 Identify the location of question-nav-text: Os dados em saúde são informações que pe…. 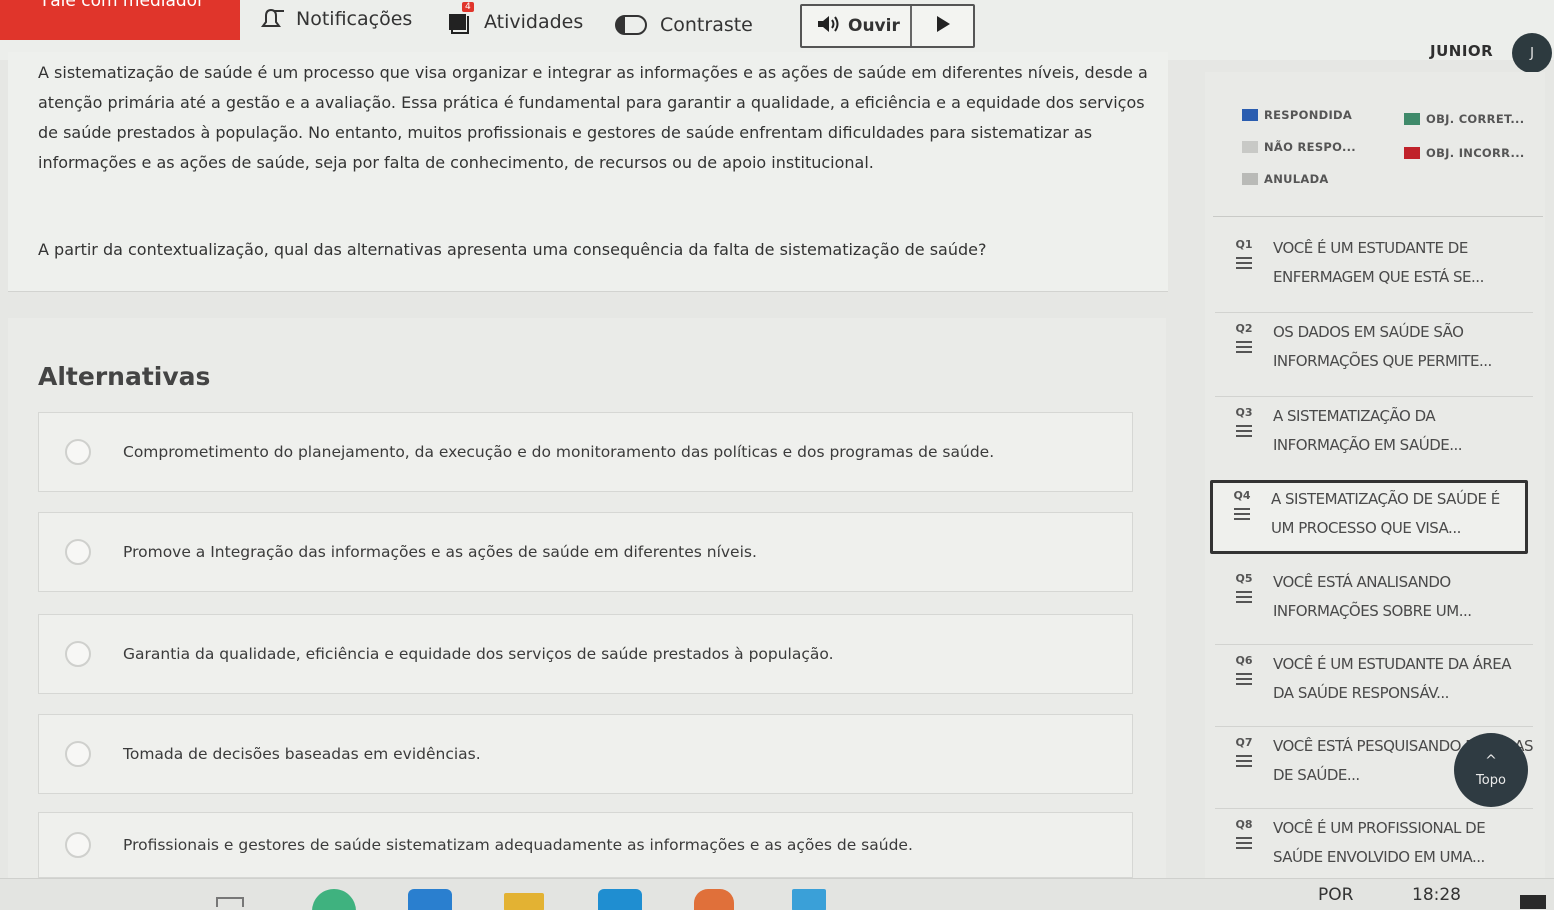
(1382, 346).